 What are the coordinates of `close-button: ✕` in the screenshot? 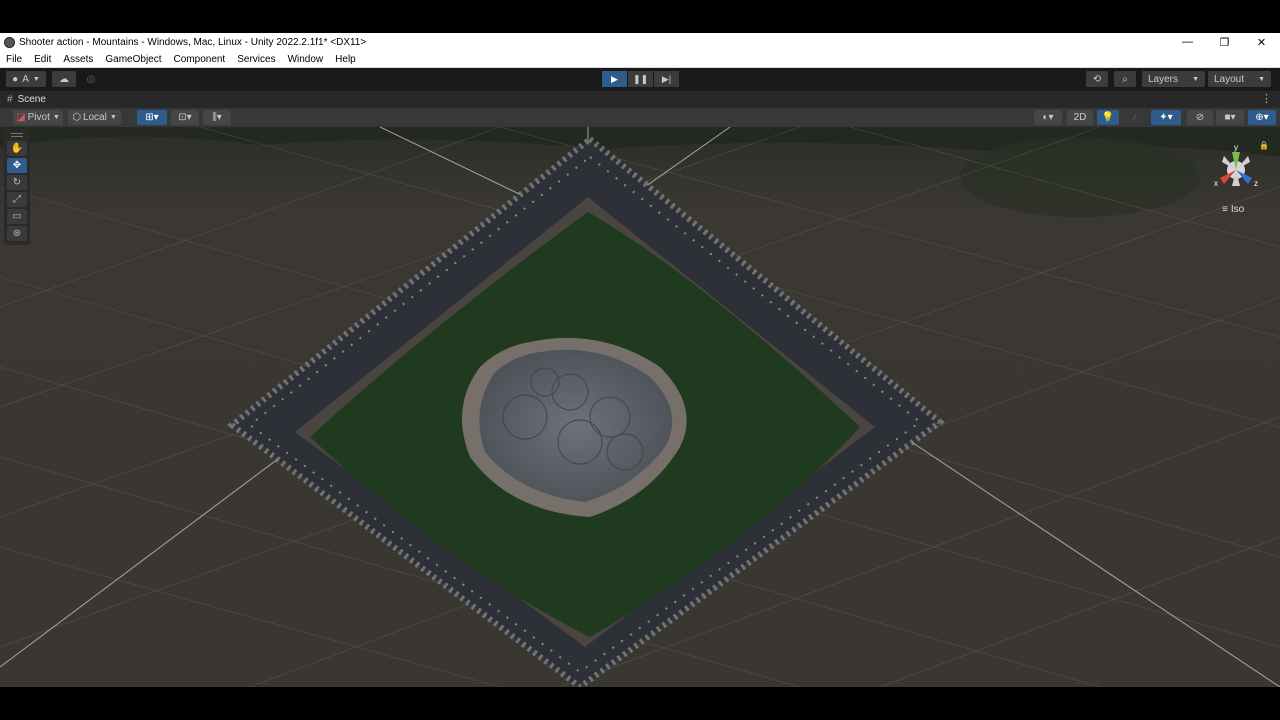 It's located at (1261, 42).